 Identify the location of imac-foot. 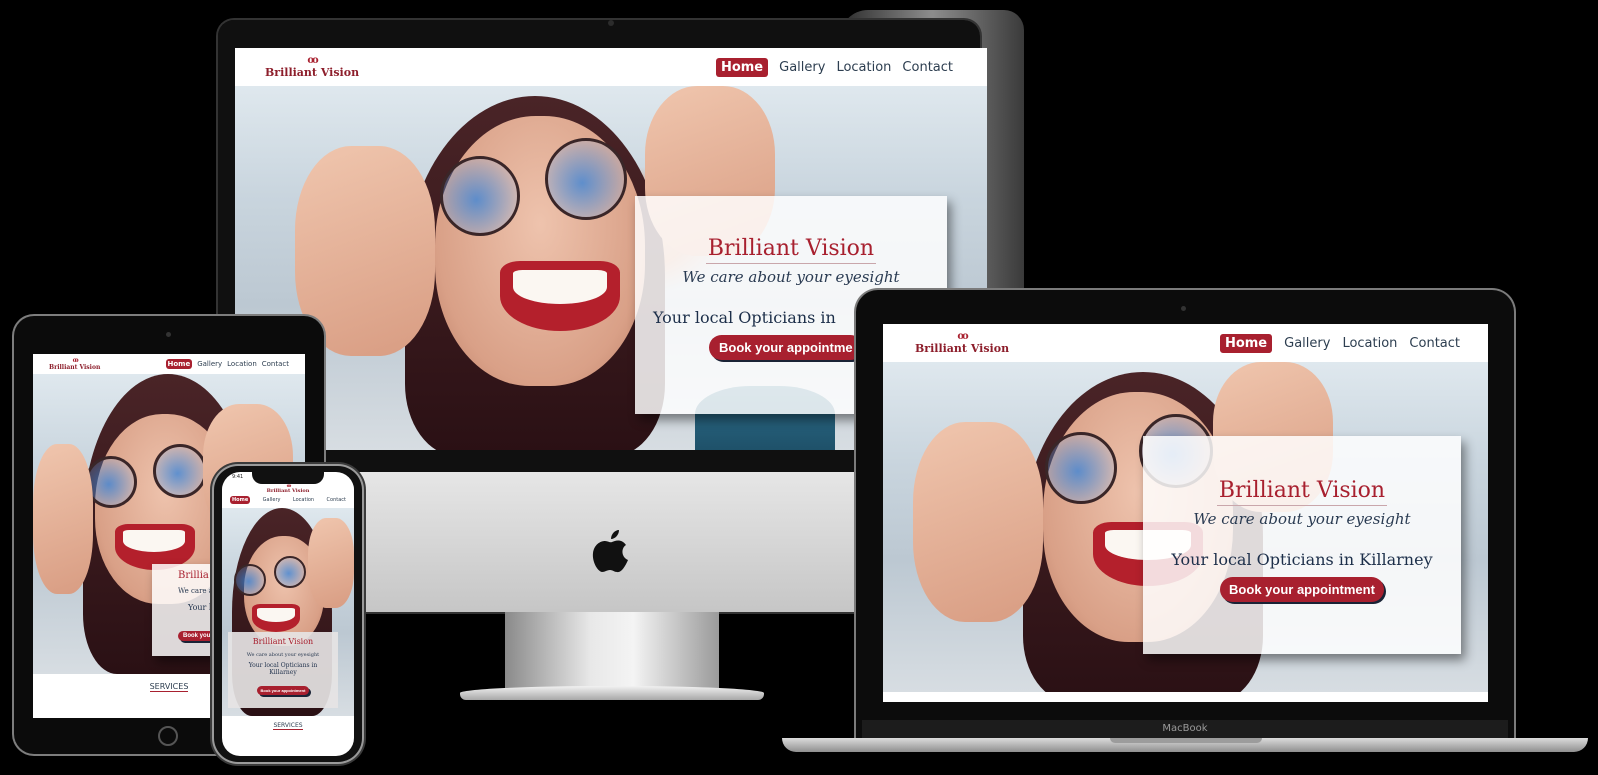
(612, 693).